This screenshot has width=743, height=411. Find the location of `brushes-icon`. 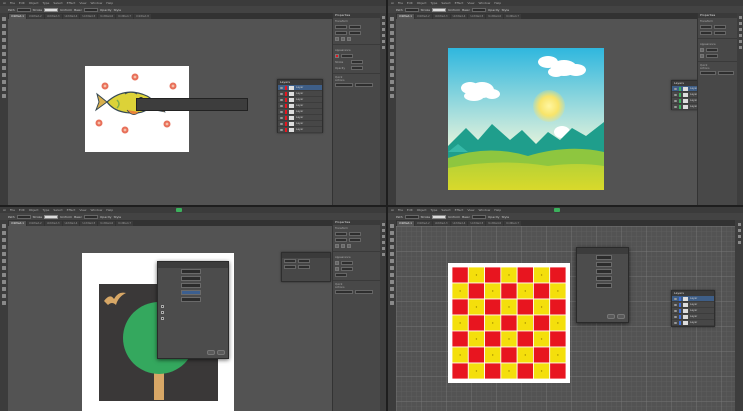

brushes-icon is located at coordinates (383, 41).